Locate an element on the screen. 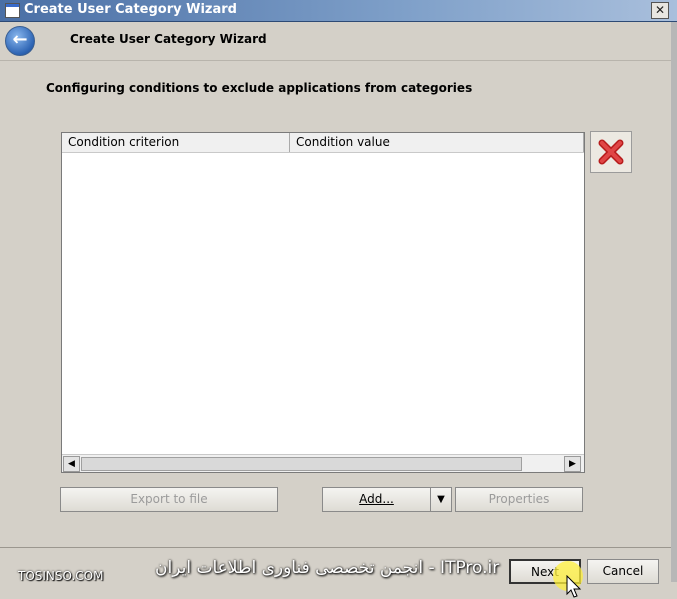 This screenshot has height=599, width=677. red-x-icon is located at coordinates (611, 152).